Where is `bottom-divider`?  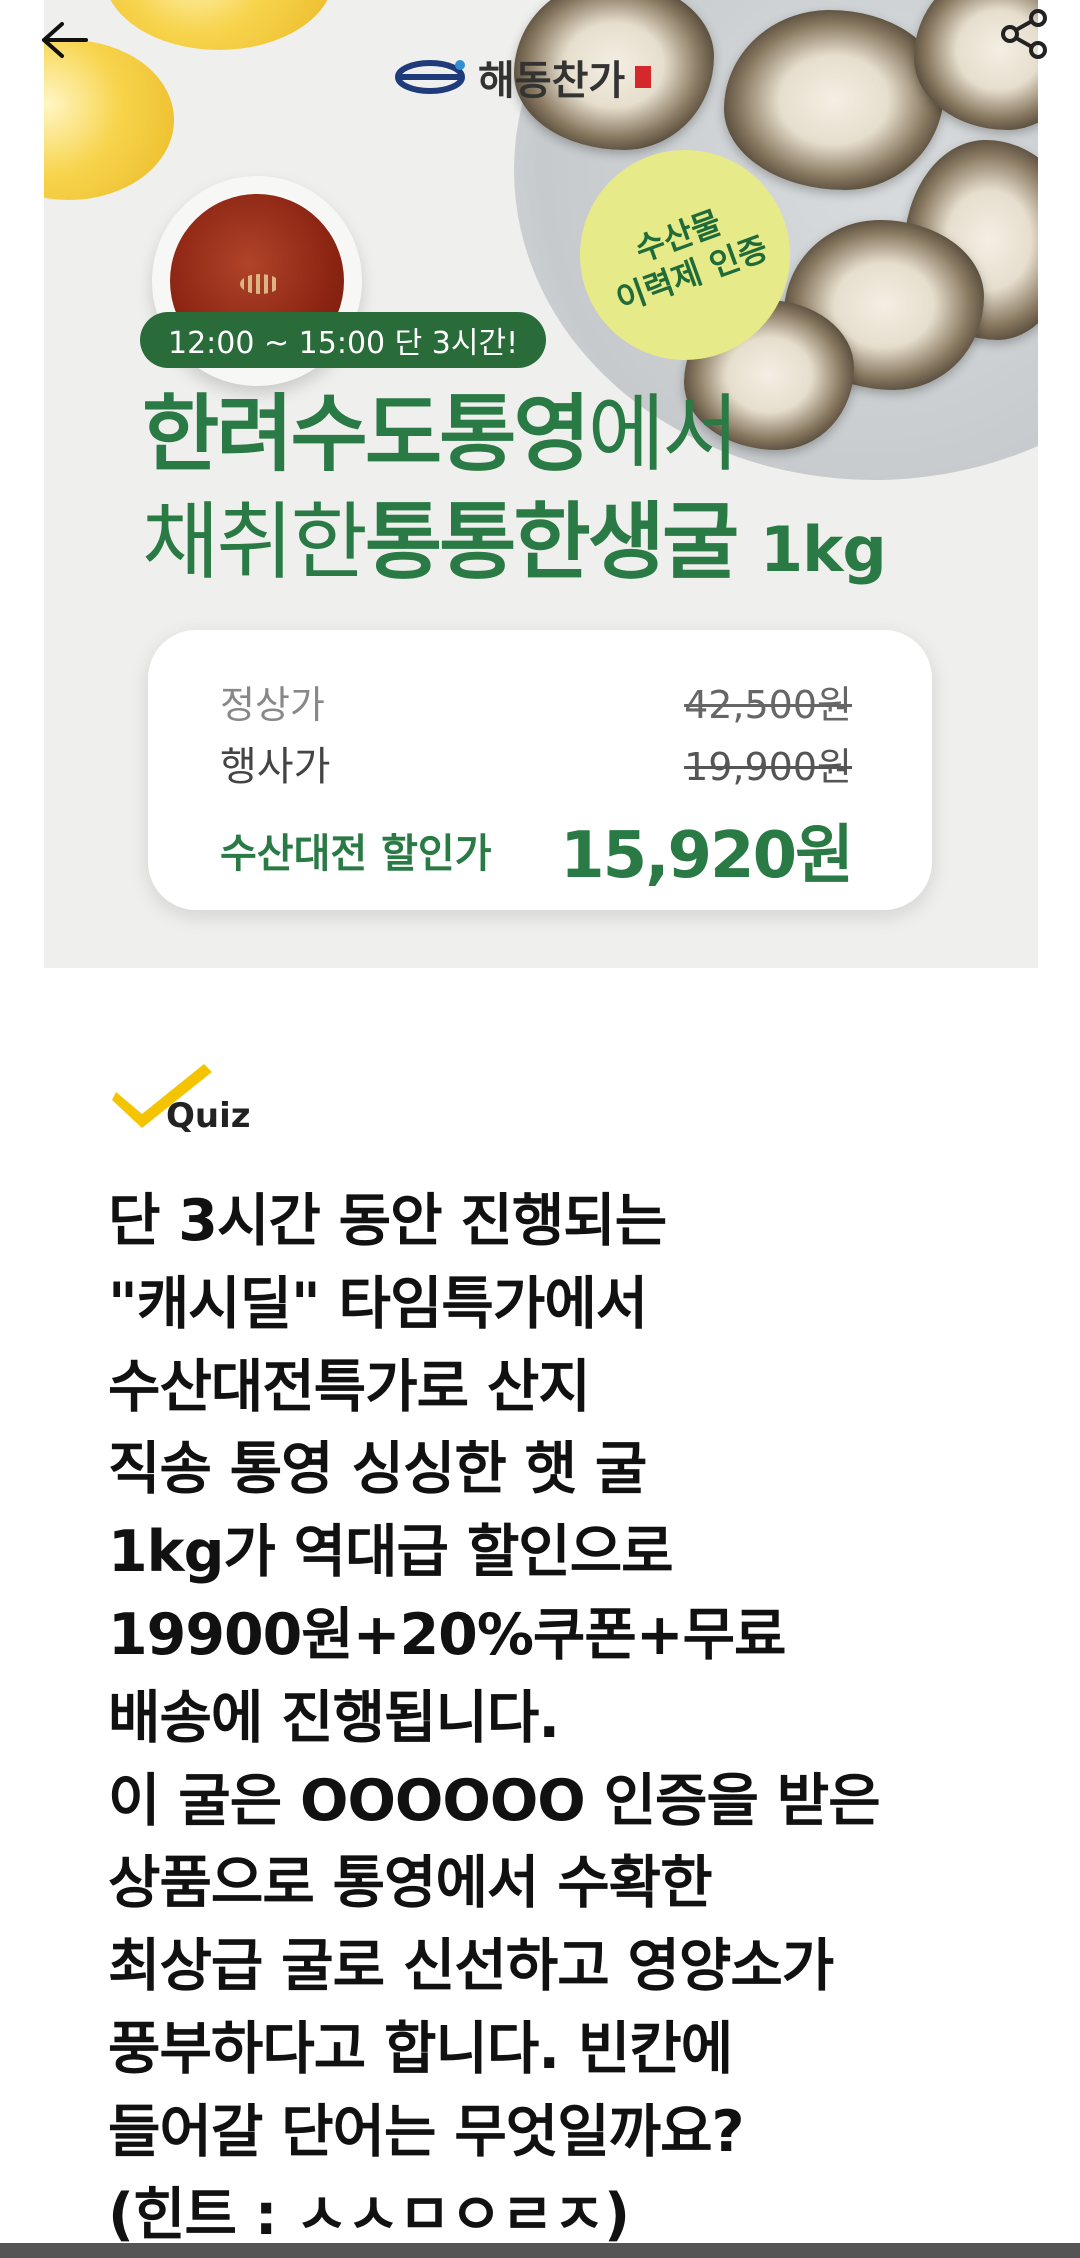 bottom-divider is located at coordinates (540, 2250).